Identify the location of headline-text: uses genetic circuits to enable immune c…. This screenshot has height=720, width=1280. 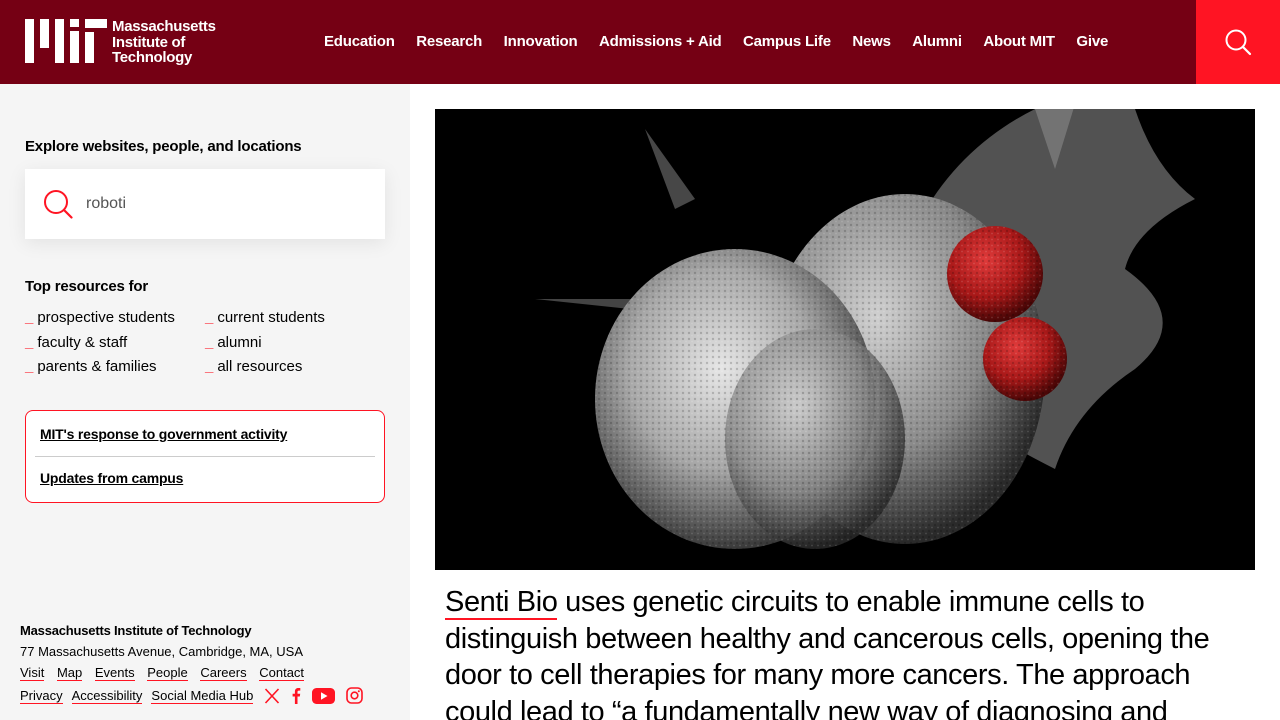
(827, 653).